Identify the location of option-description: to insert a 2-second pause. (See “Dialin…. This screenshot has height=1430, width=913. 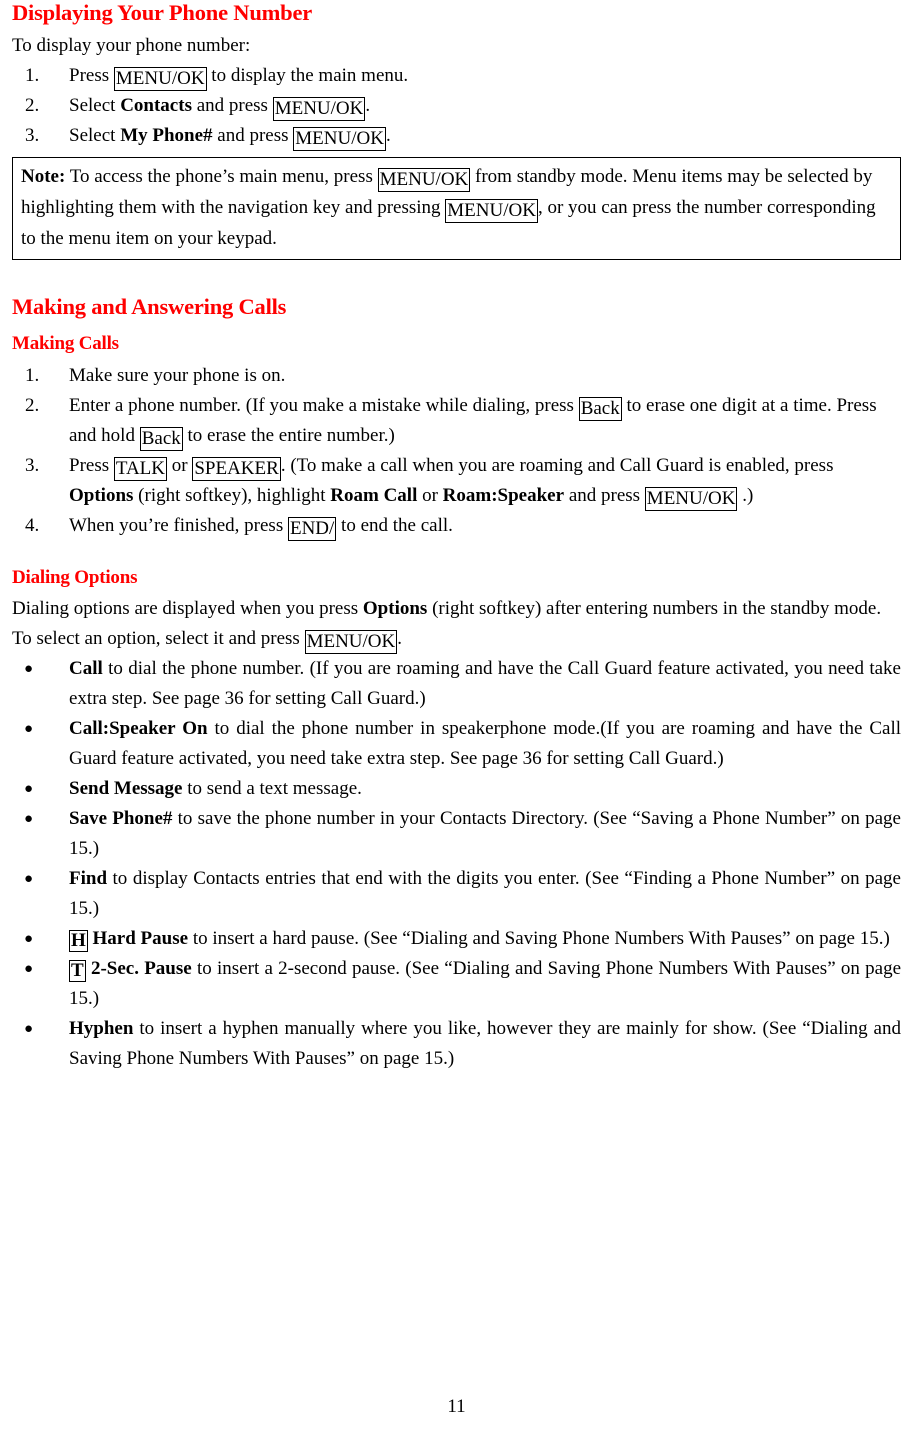
(485, 983).